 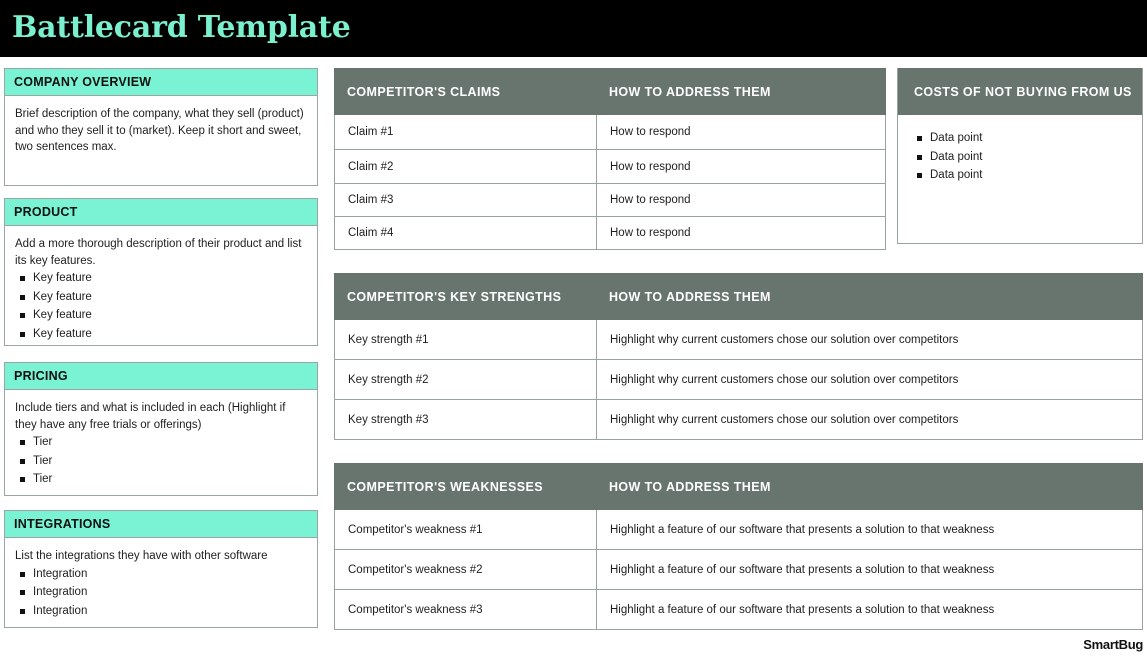 I want to click on list-integrations: Integration Integration Integration, so click(x=161, y=593).